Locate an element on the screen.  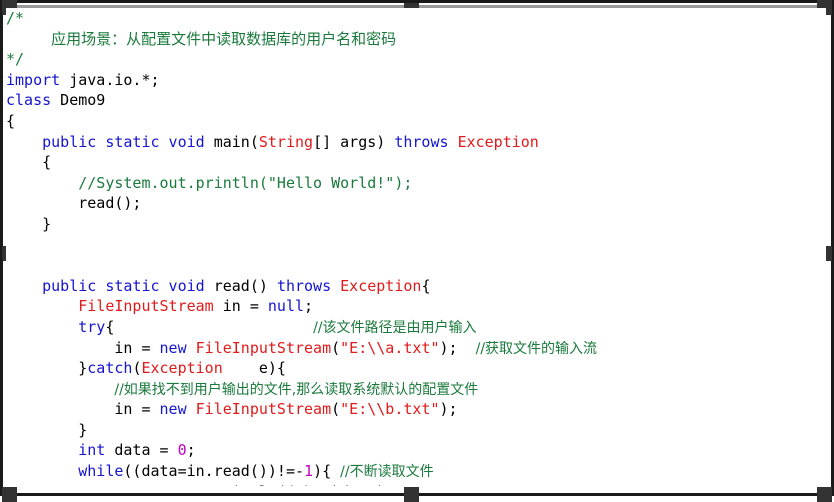
code-line: System.out.println((char)data); is located at coordinates (416, 484).